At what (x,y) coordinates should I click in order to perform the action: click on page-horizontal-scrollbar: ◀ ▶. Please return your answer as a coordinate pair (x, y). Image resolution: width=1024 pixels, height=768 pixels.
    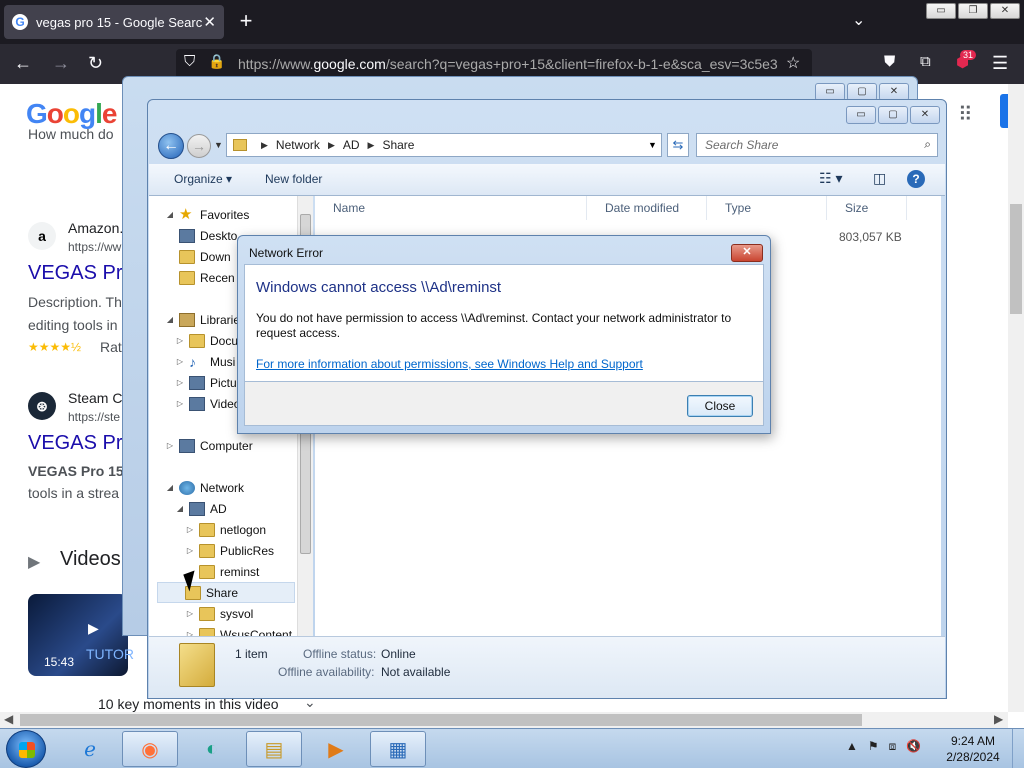
    Looking at the image, I should click on (504, 720).